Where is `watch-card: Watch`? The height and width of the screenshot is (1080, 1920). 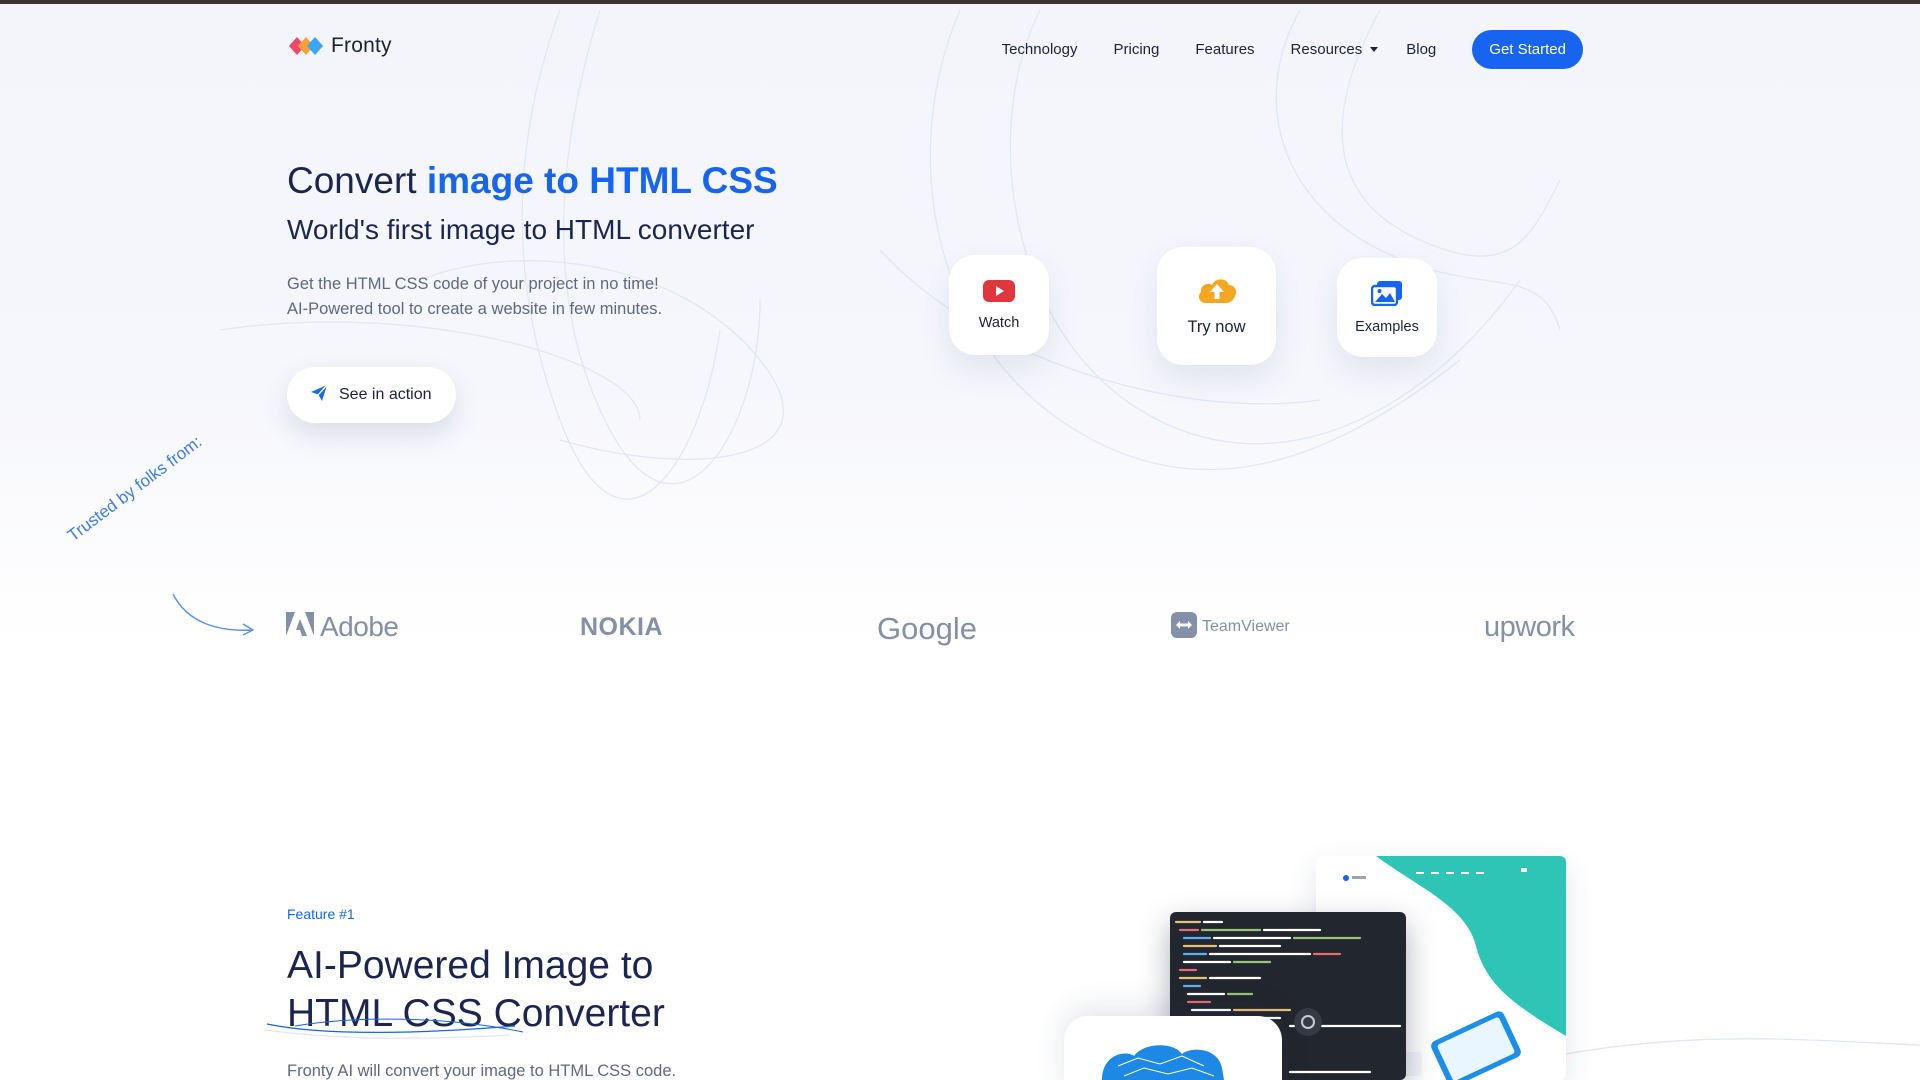 watch-card: Watch is located at coordinates (999, 305).